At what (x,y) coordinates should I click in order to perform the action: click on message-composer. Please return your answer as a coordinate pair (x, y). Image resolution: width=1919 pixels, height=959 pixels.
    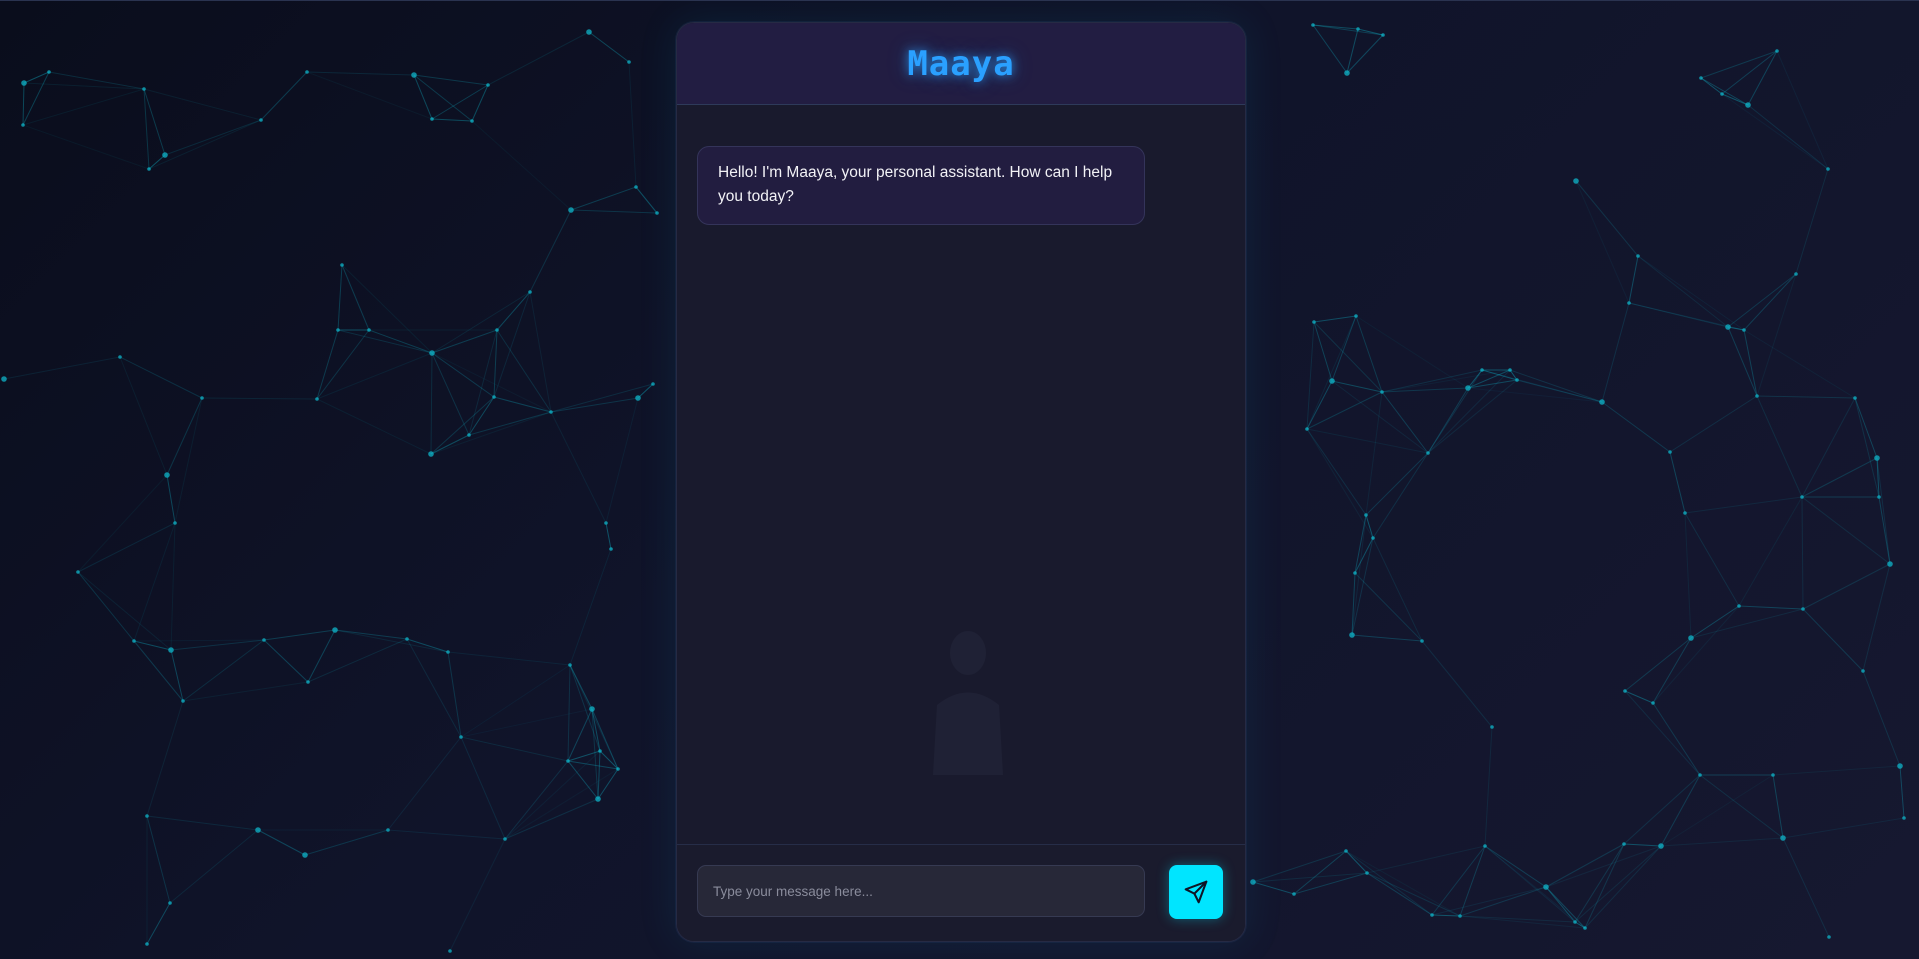
    Looking at the image, I should click on (961, 892).